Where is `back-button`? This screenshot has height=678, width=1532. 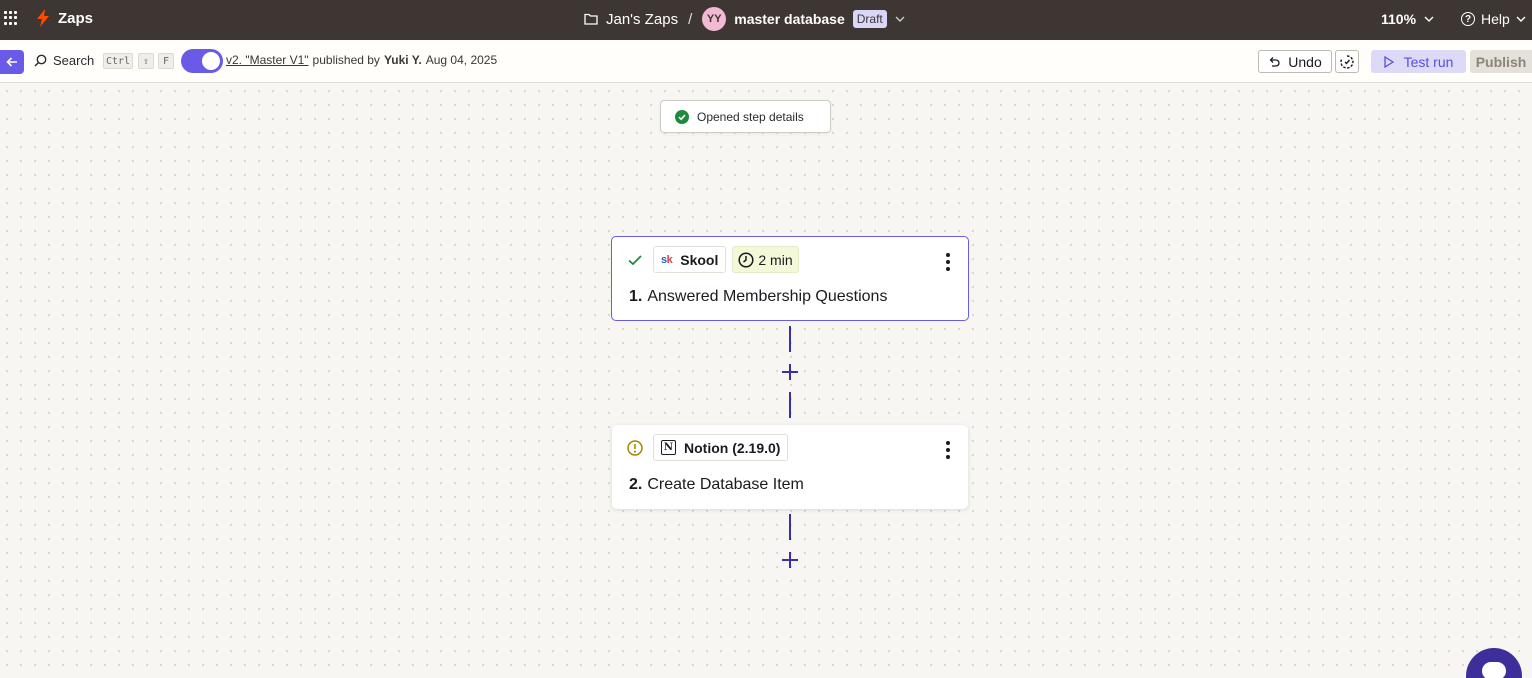
back-button is located at coordinates (12, 62).